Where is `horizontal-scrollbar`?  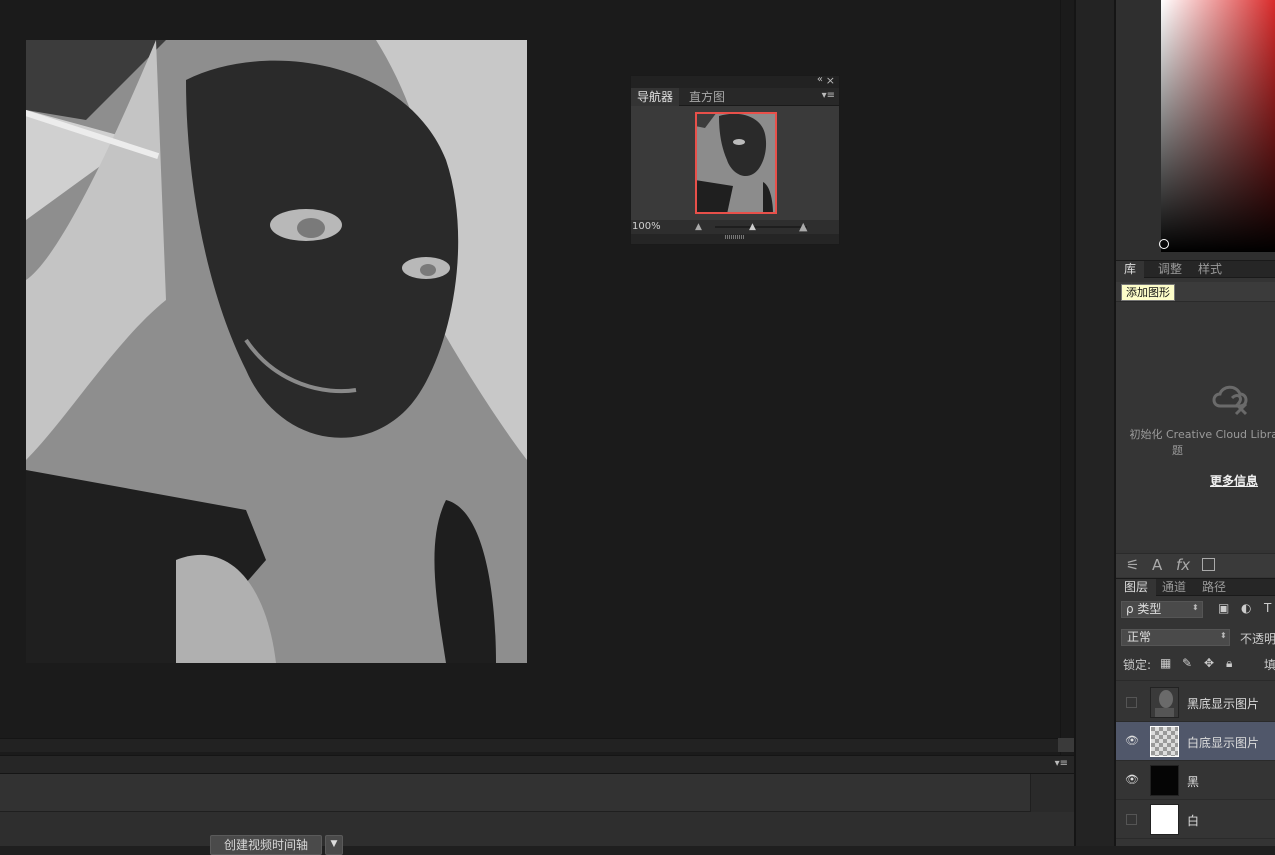
horizontal-scrollbar is located at coordinates (529, 745).